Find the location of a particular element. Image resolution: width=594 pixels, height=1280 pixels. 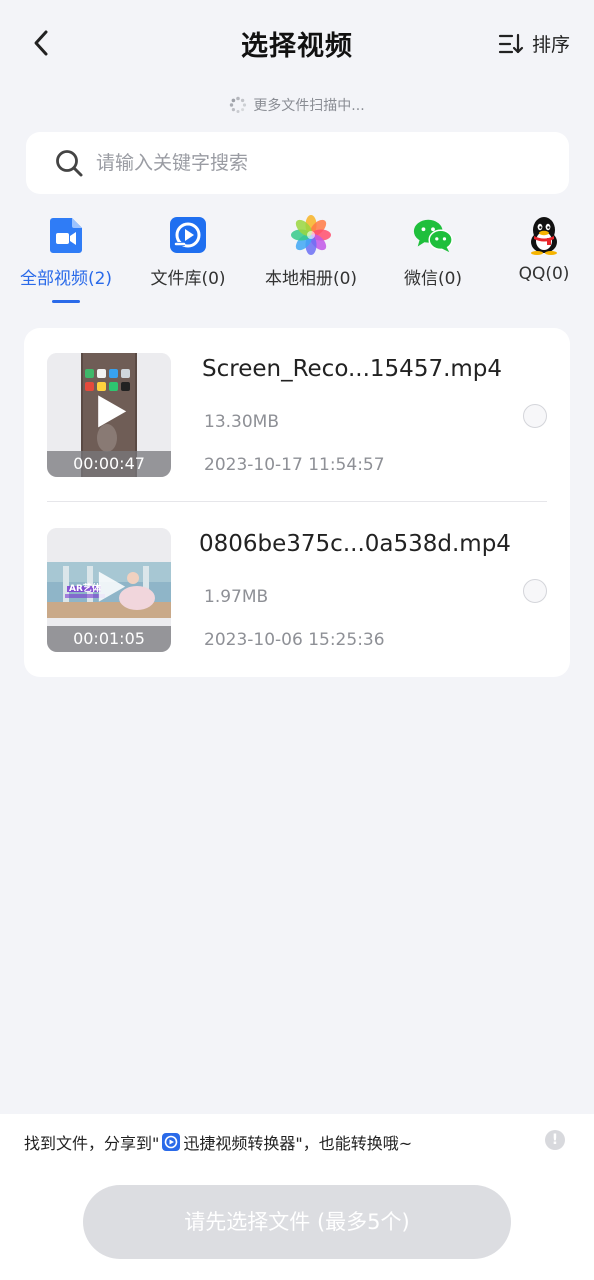

sort-button: 排序 is located at coordinates (534, 43).